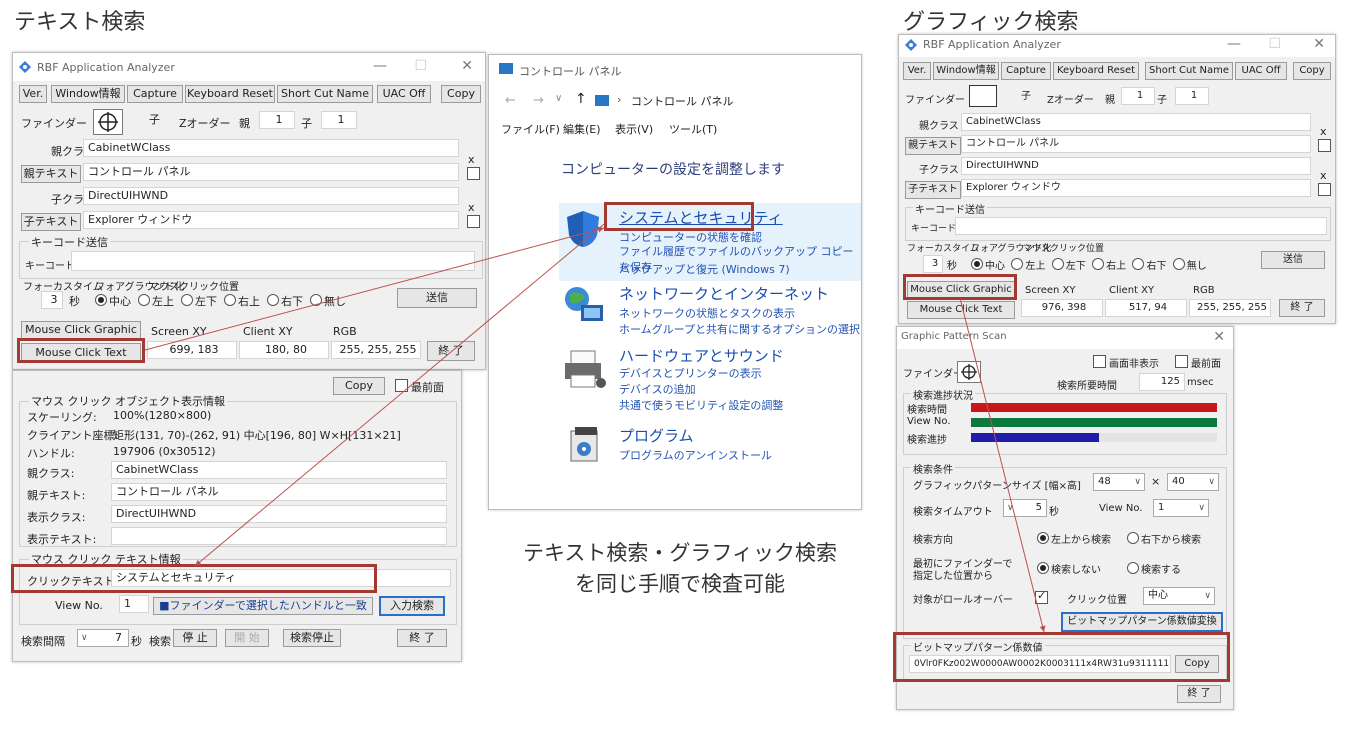 This screenshot has width=1346, height=730. I want to click on search-stop-button: 検索停止, so click(312, 638).